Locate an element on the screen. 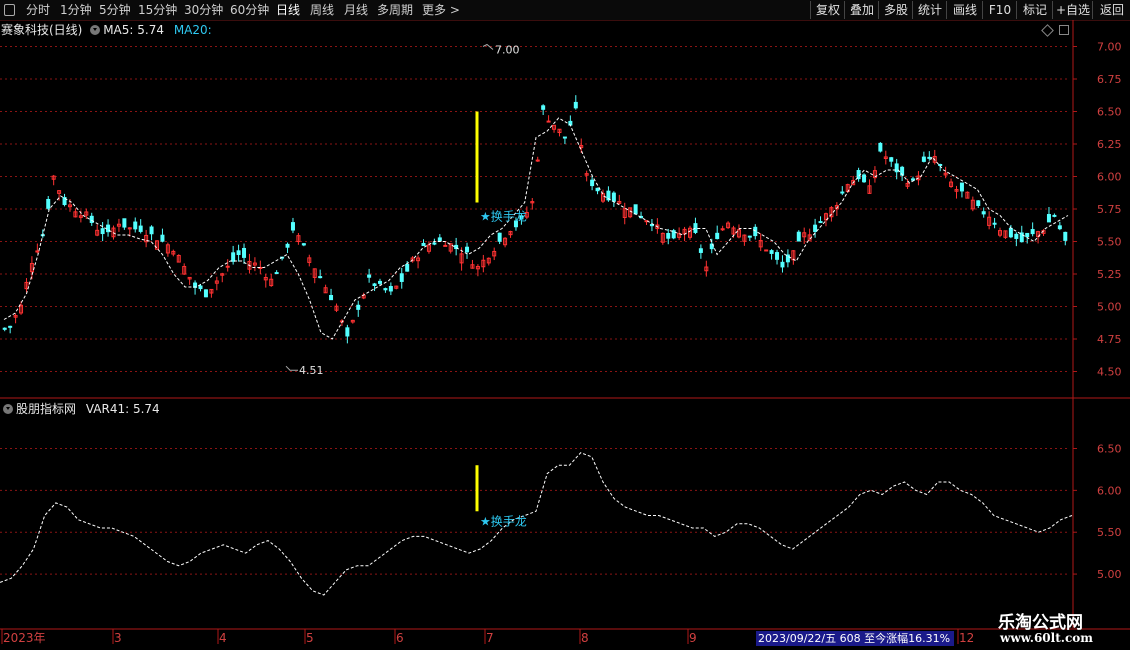  adjust-button: 复权 is located at coordinates (827, 10).